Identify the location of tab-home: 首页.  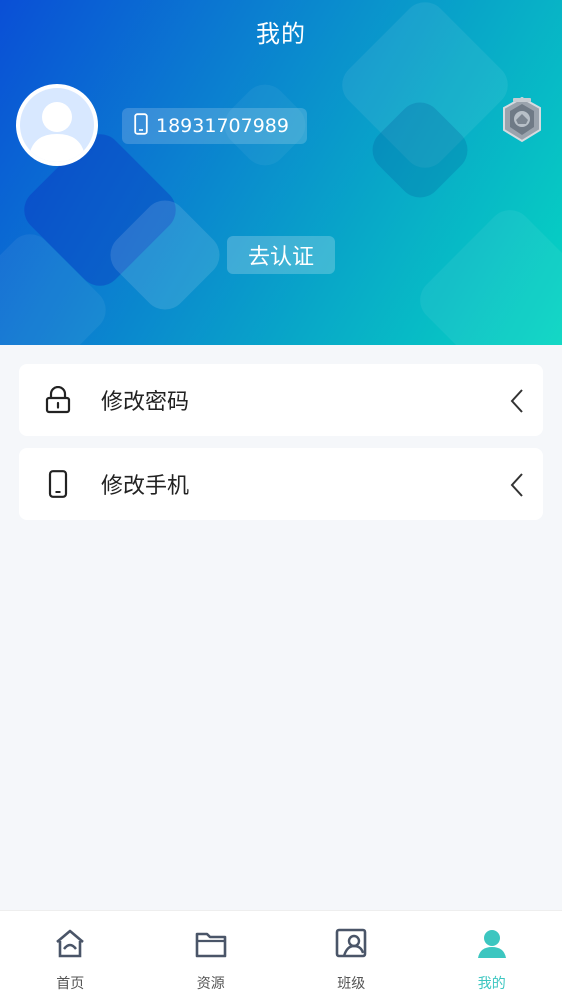
(70, 955).